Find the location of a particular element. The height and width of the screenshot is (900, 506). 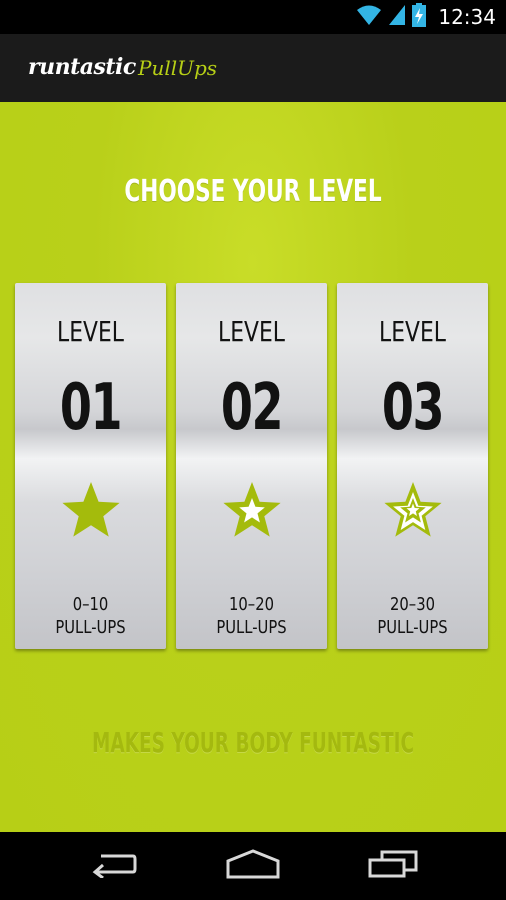

level-card-02: LEVEL 02 10–20 PULL-UPS is located at coordinates (251, 466).